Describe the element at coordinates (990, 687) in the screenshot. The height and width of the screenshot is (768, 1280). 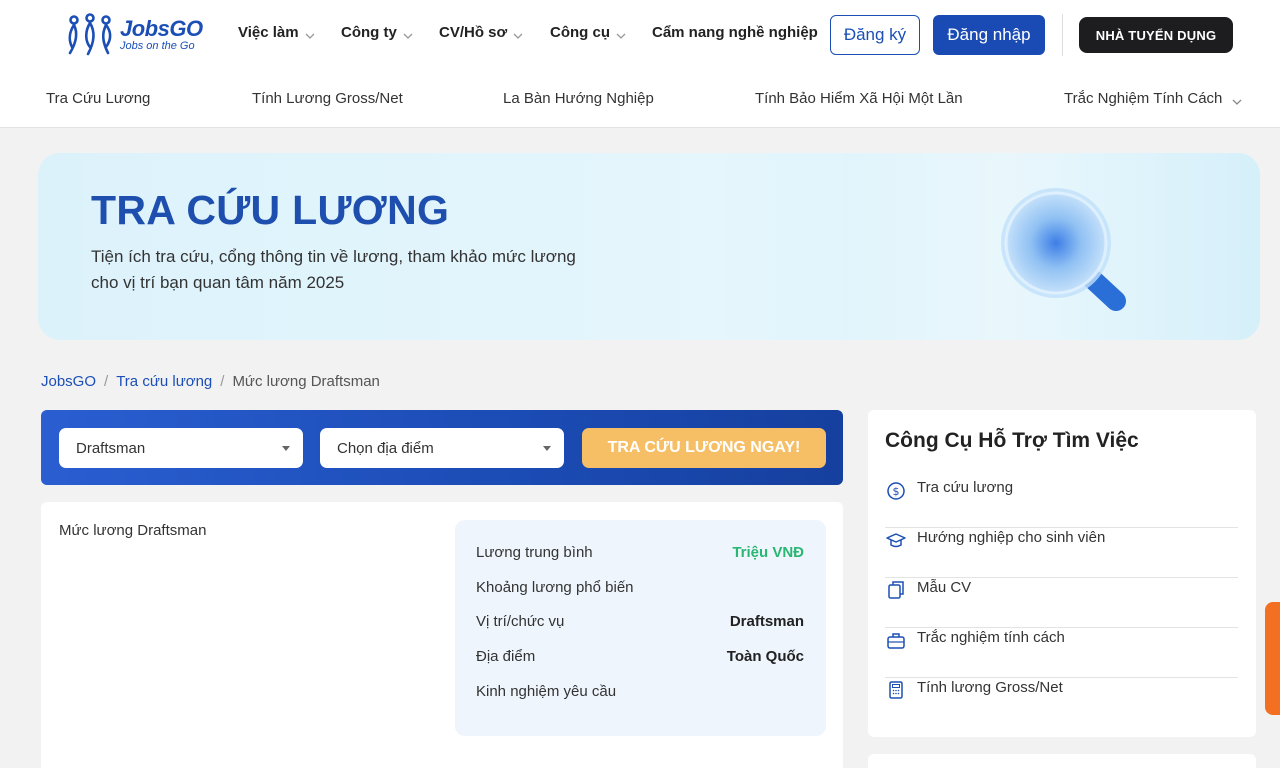
I see `sidebar-item-label: Tính lương Gross/Net` at that location.